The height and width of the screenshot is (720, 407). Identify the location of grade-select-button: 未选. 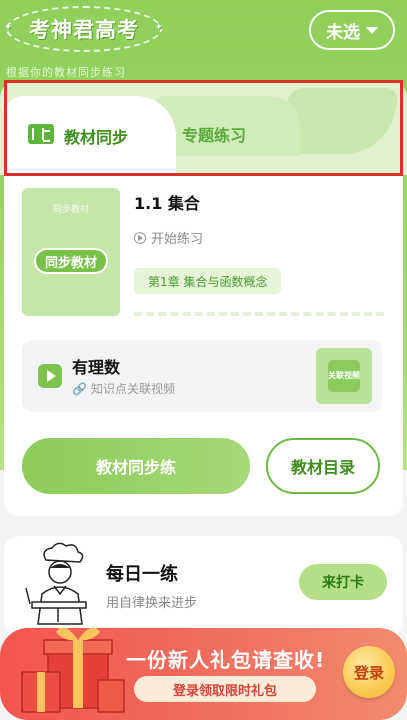
(352, 30).